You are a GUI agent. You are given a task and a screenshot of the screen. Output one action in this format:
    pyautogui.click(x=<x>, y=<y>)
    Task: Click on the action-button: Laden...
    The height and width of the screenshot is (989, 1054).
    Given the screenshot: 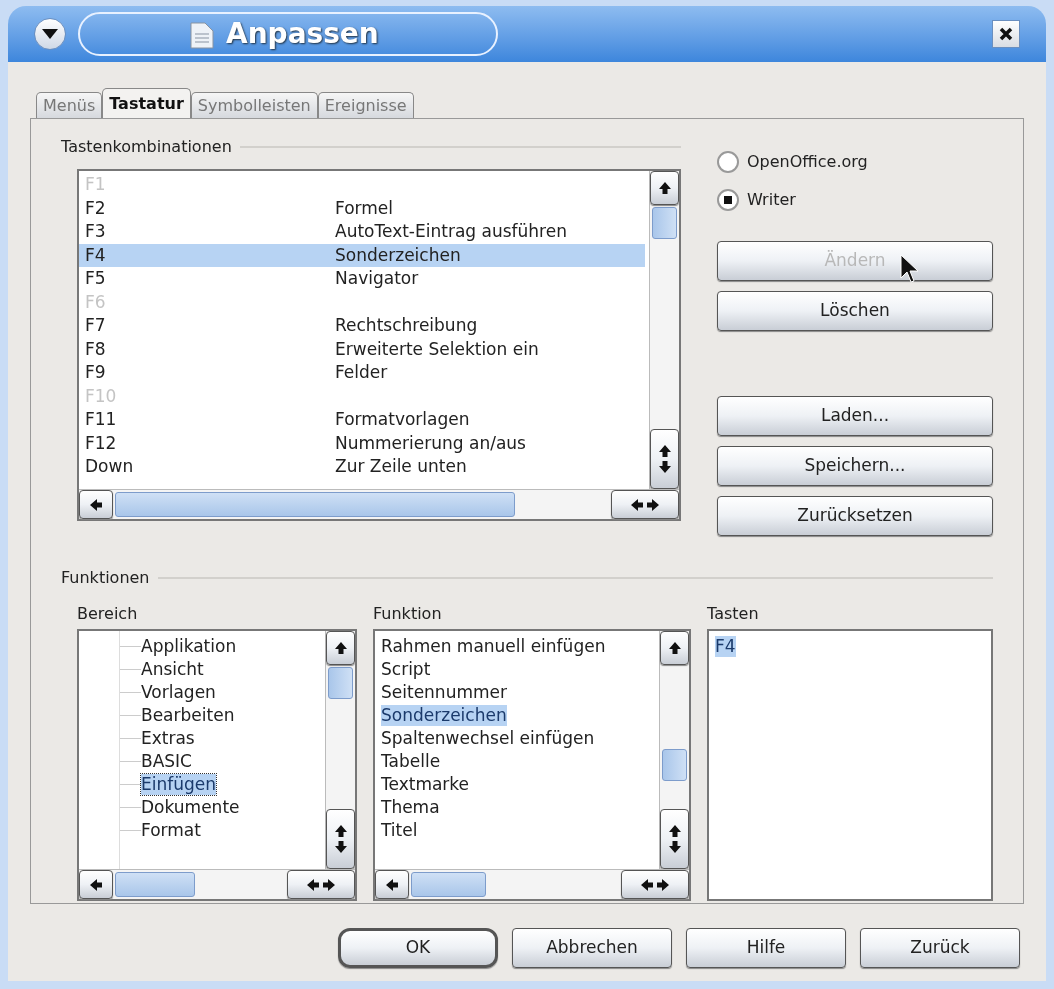 What is the action you would take?
    pyautogui.click(x=855, y=416)
    